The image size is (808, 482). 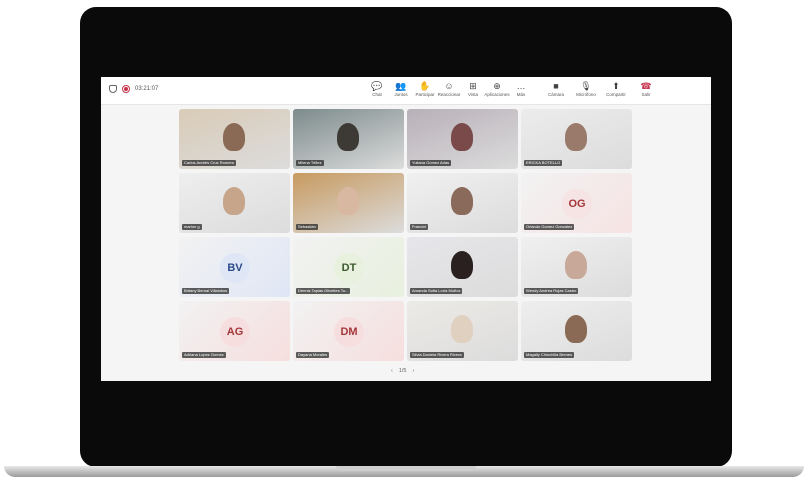 I want to click on more-button: … Más, so click(x=521, y=88).